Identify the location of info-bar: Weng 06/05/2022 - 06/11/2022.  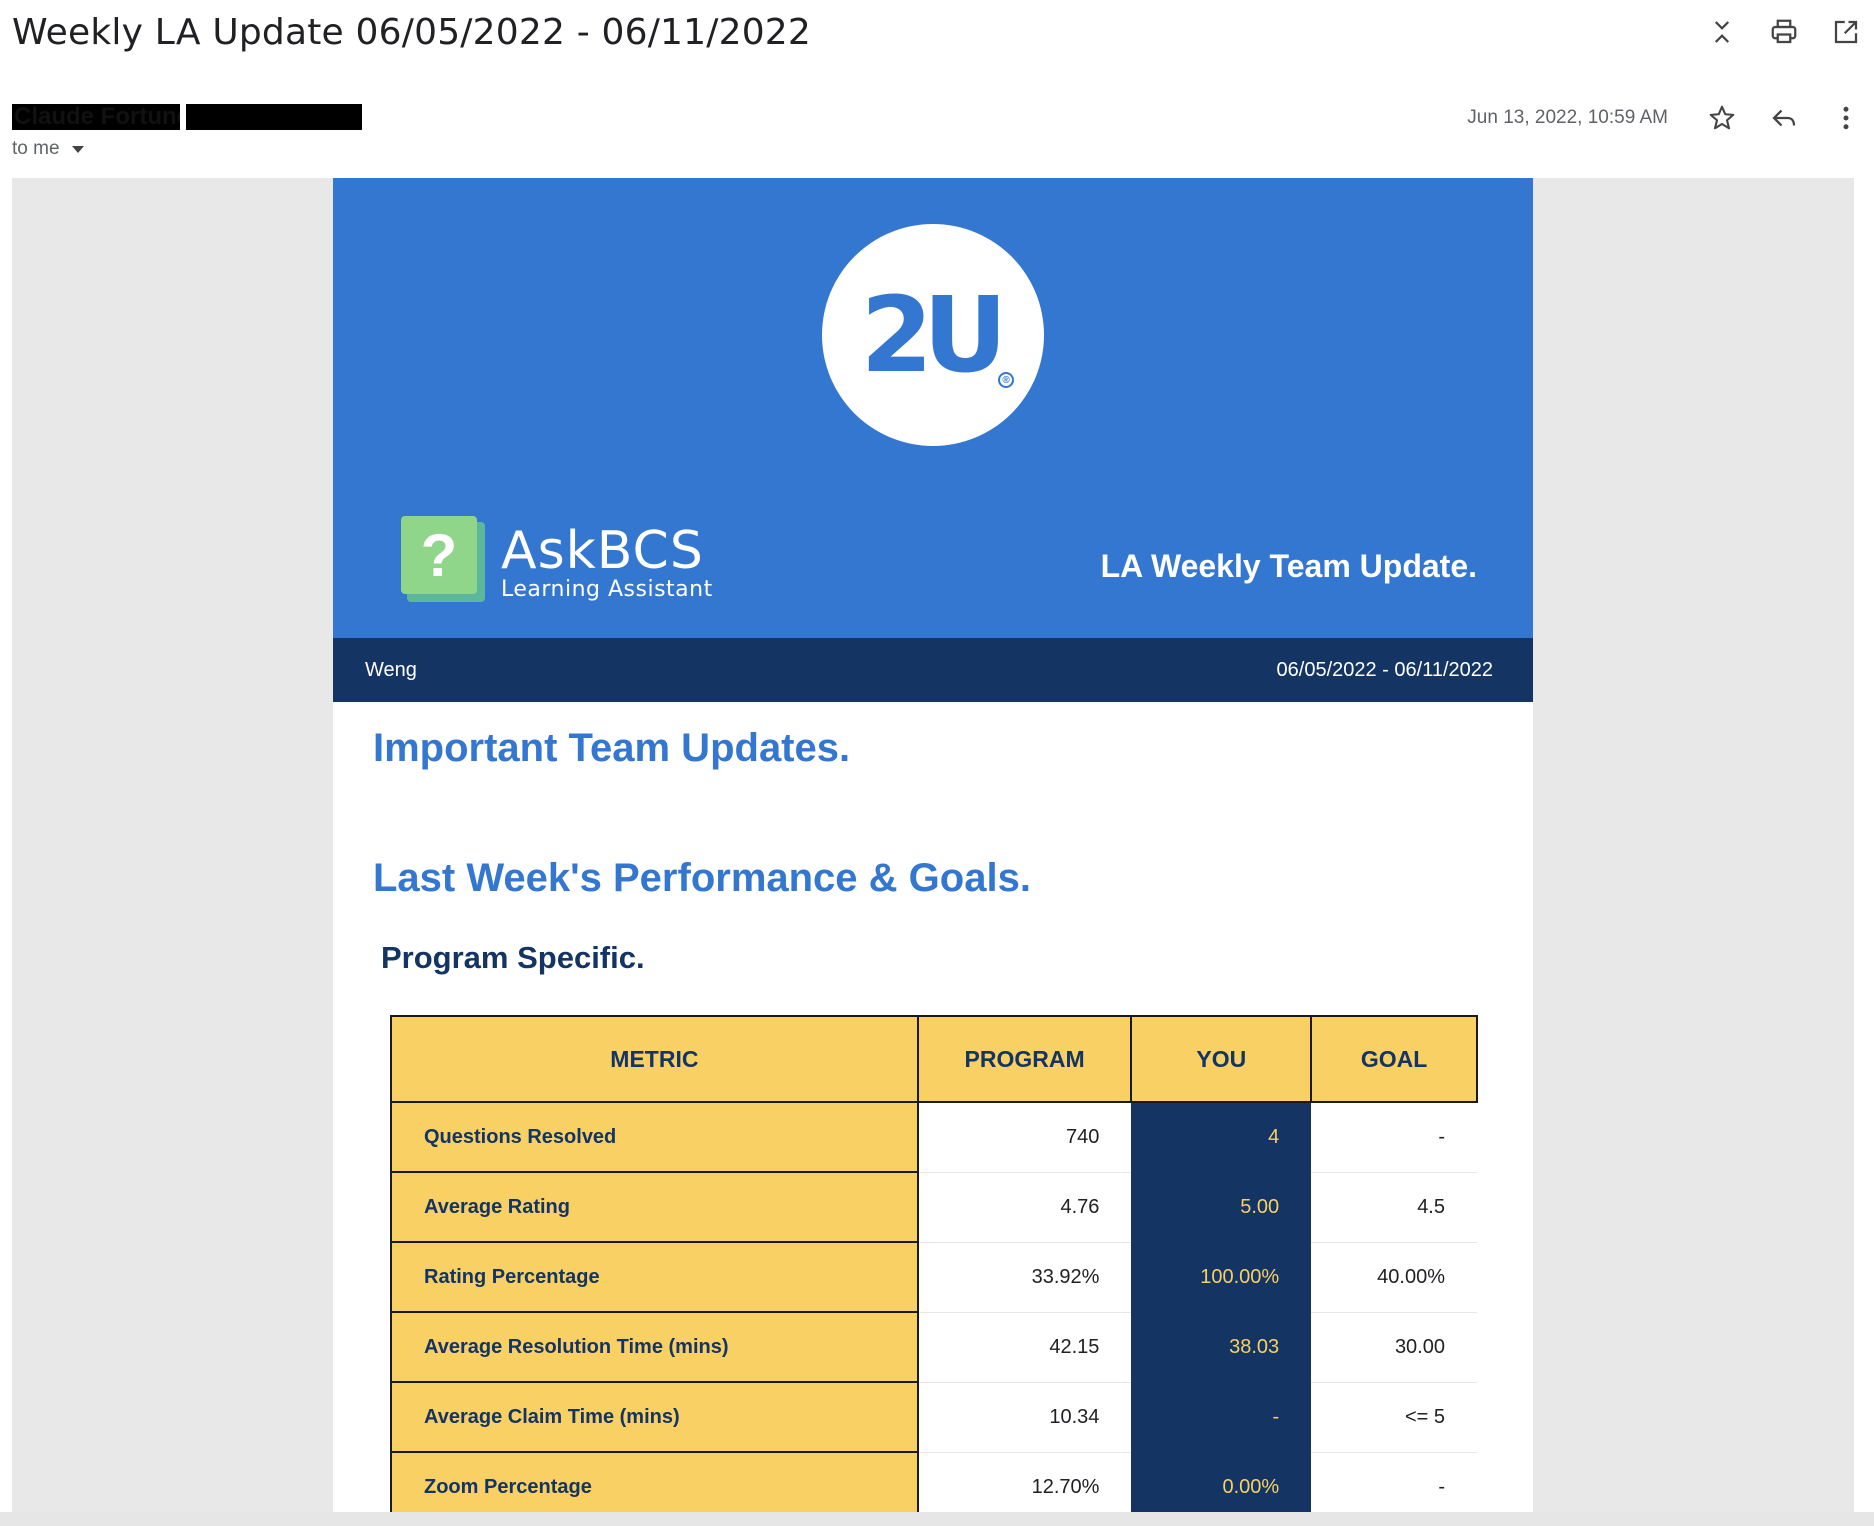
(933, 670).